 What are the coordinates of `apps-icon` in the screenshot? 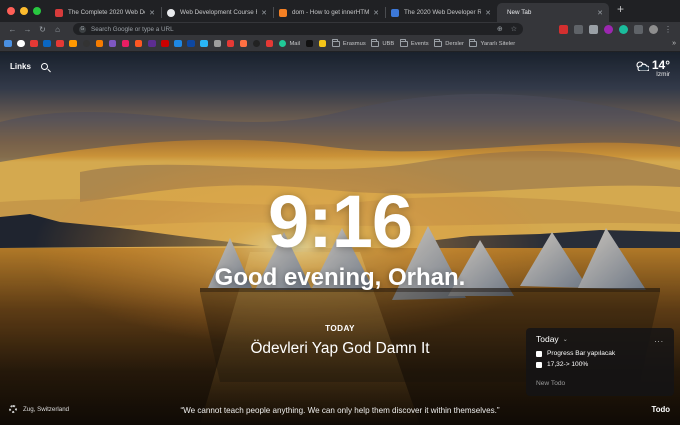 It's located at (8, 43).